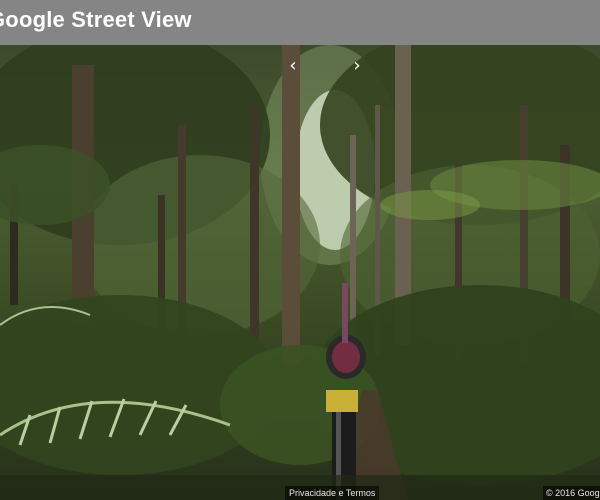  What do you see at coordinates (332, 493) in the screenshot?
I see `privacy-terms-link: Privacidade e Termos` at bounding box center [332, 493].